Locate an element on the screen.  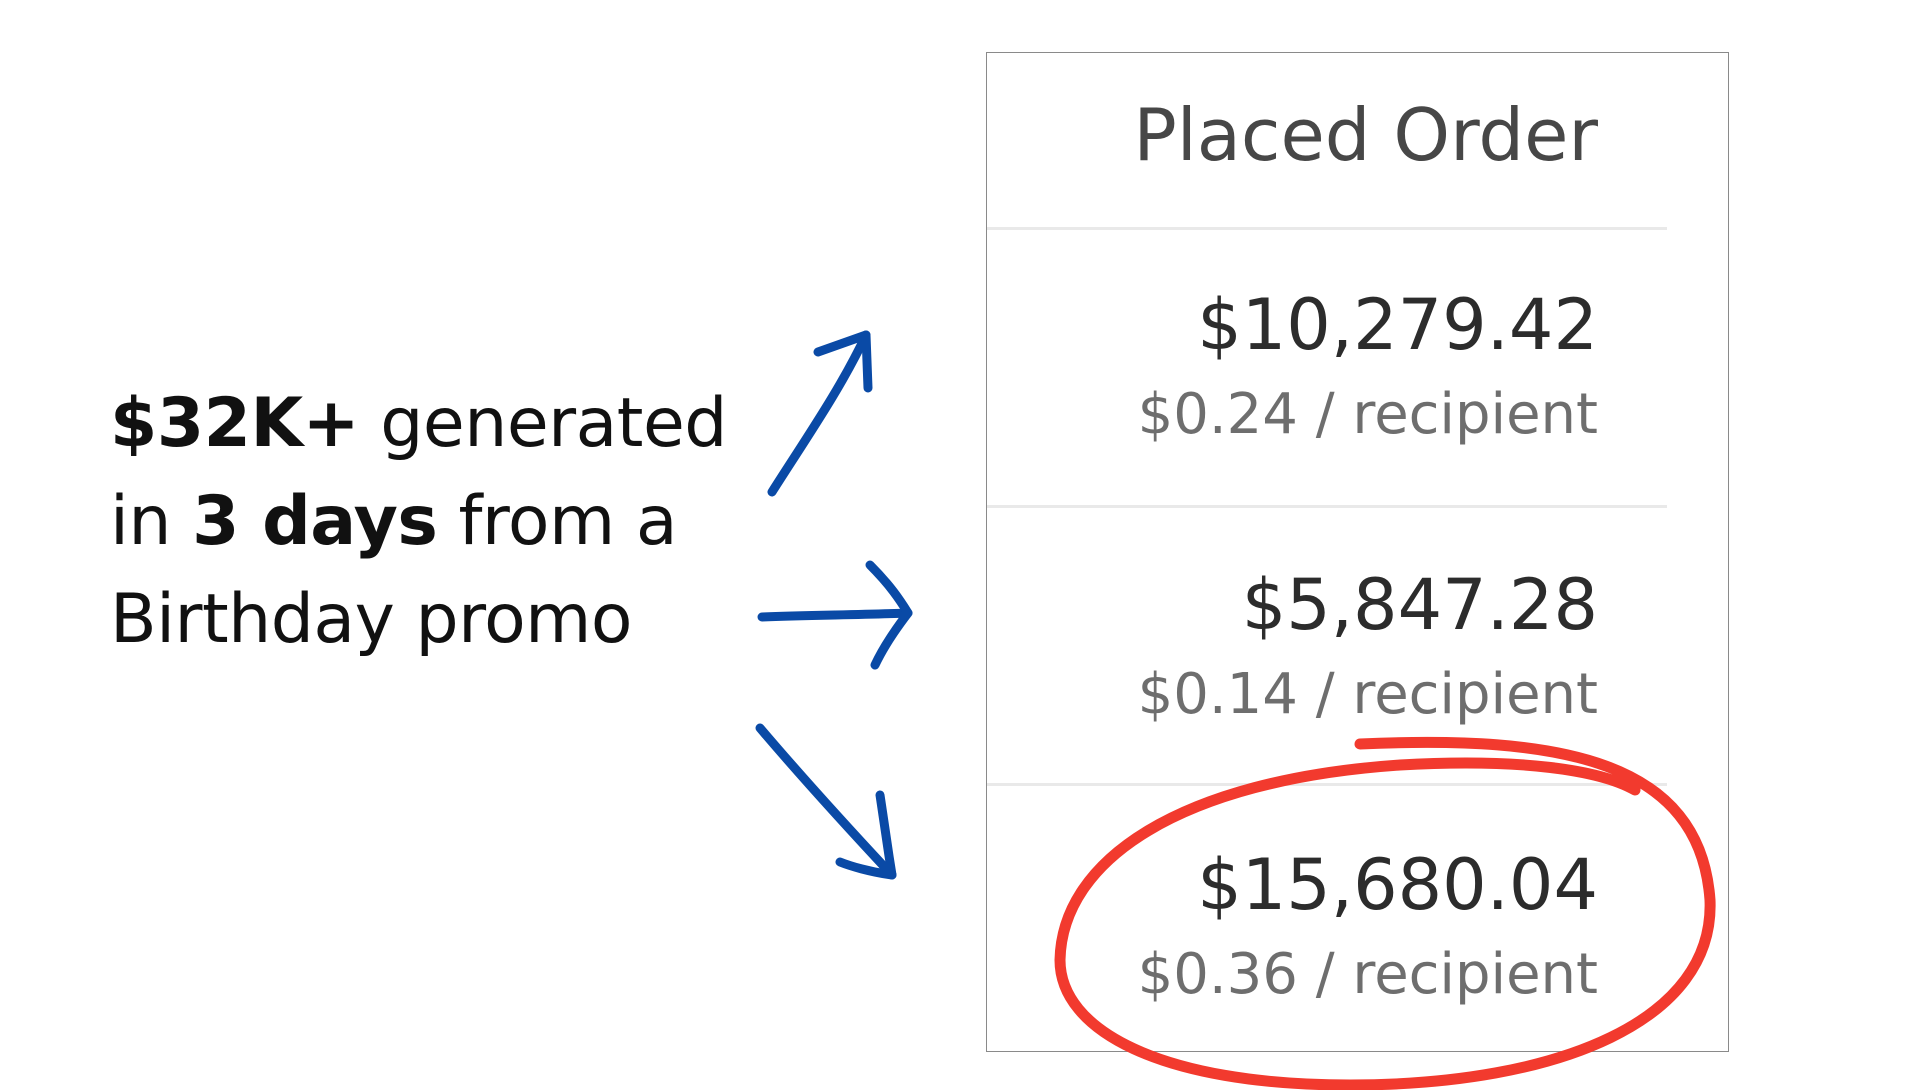
table-row: $10,279.42 $0.24 / recipient is located at coordinates (1368, 373).